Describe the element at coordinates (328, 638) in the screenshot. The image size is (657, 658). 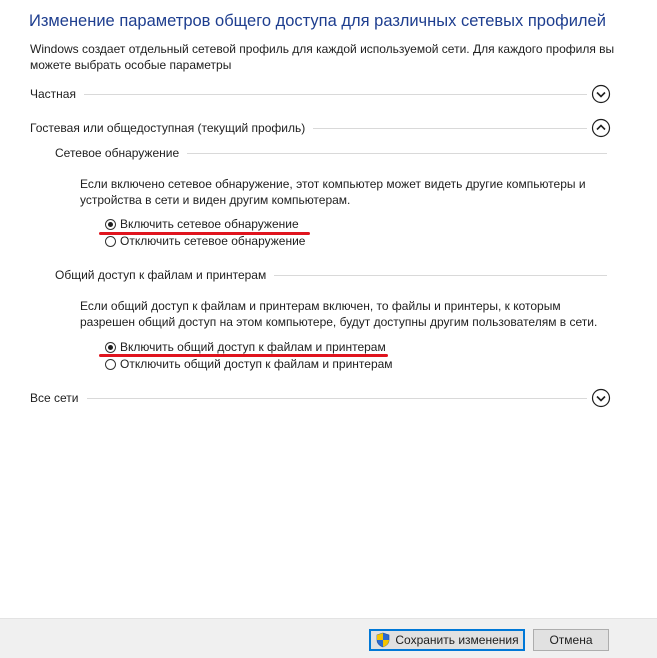
I see `button-bar: Сохранить изменения Отмена` at that location.